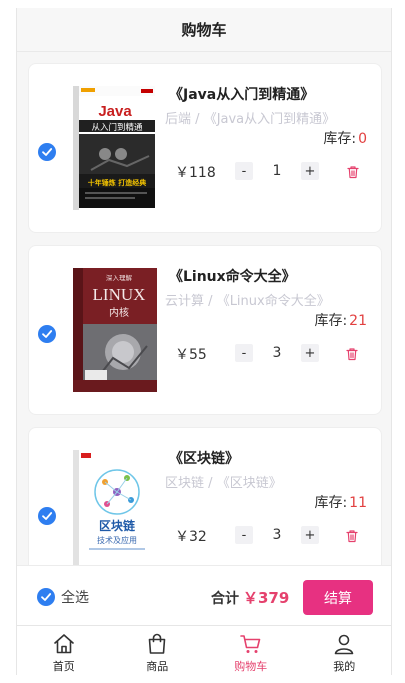 The image size is (405, 683). I want to click on svg-text: LINUX, so click(119, 294).